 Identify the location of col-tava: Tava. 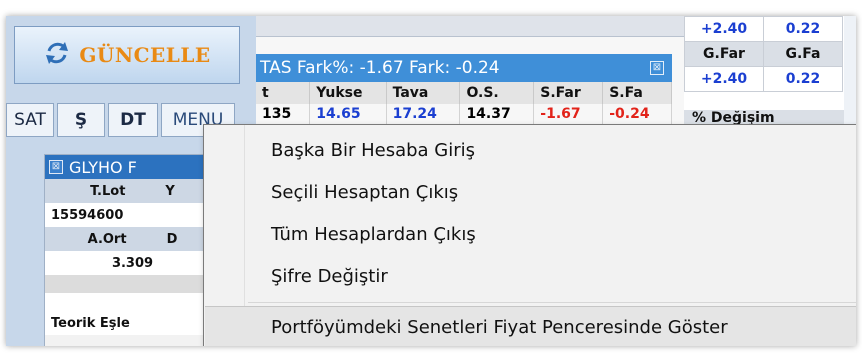
(423, 93).